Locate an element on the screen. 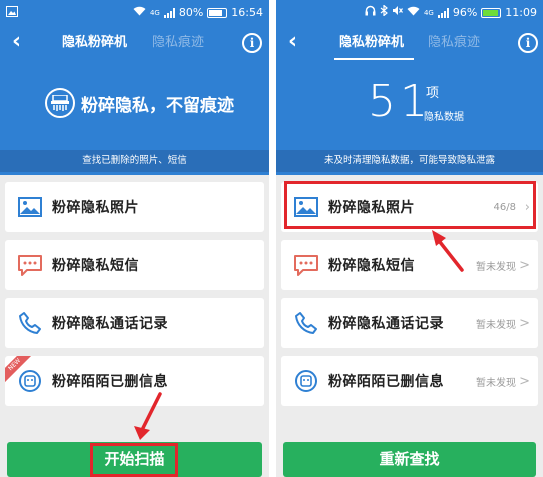  clock: 11:09 is located at coordinates (521, 12).